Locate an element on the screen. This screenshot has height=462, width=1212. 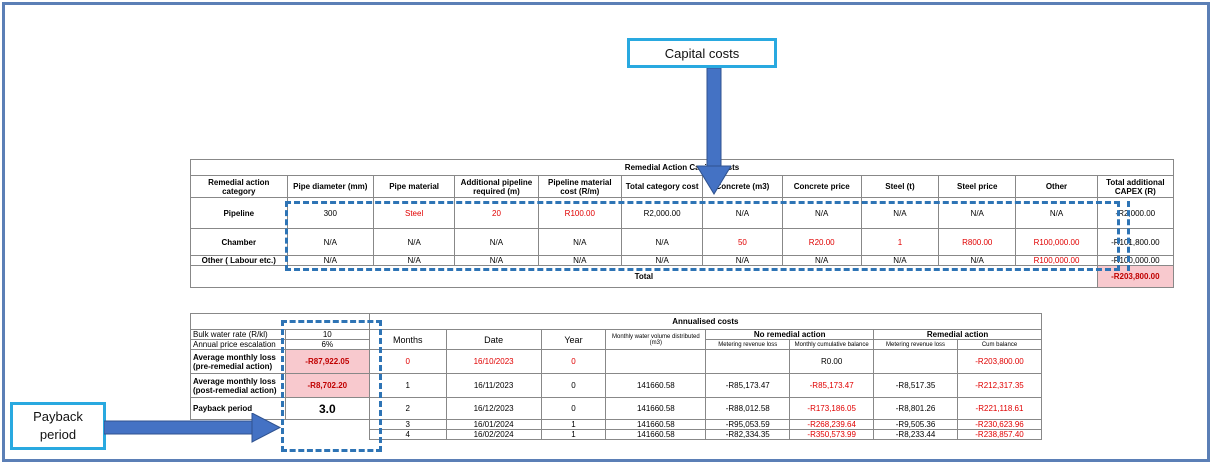
capital-costs-callout: Capital costs is located at coordinates (702, 53).